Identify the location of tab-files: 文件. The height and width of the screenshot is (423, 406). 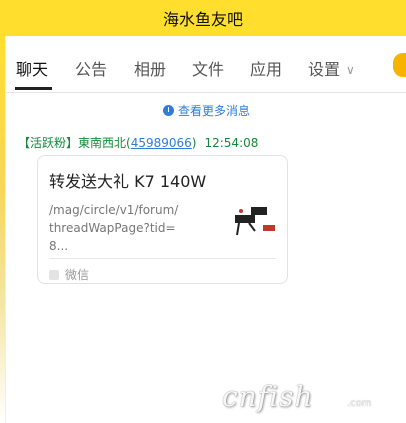
(208, 68).